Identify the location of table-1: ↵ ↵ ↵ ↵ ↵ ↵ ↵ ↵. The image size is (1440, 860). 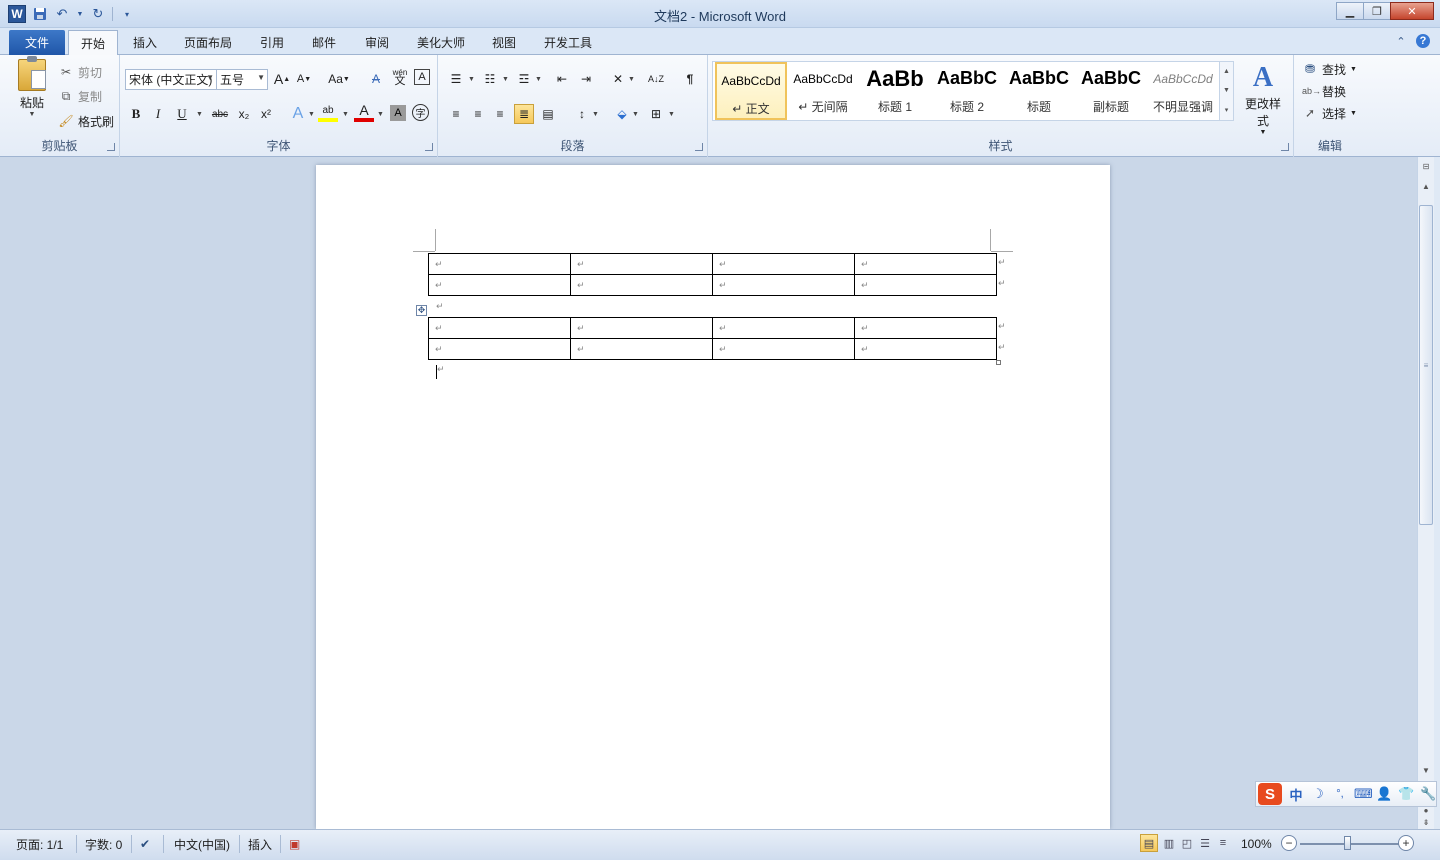
(712, 274).